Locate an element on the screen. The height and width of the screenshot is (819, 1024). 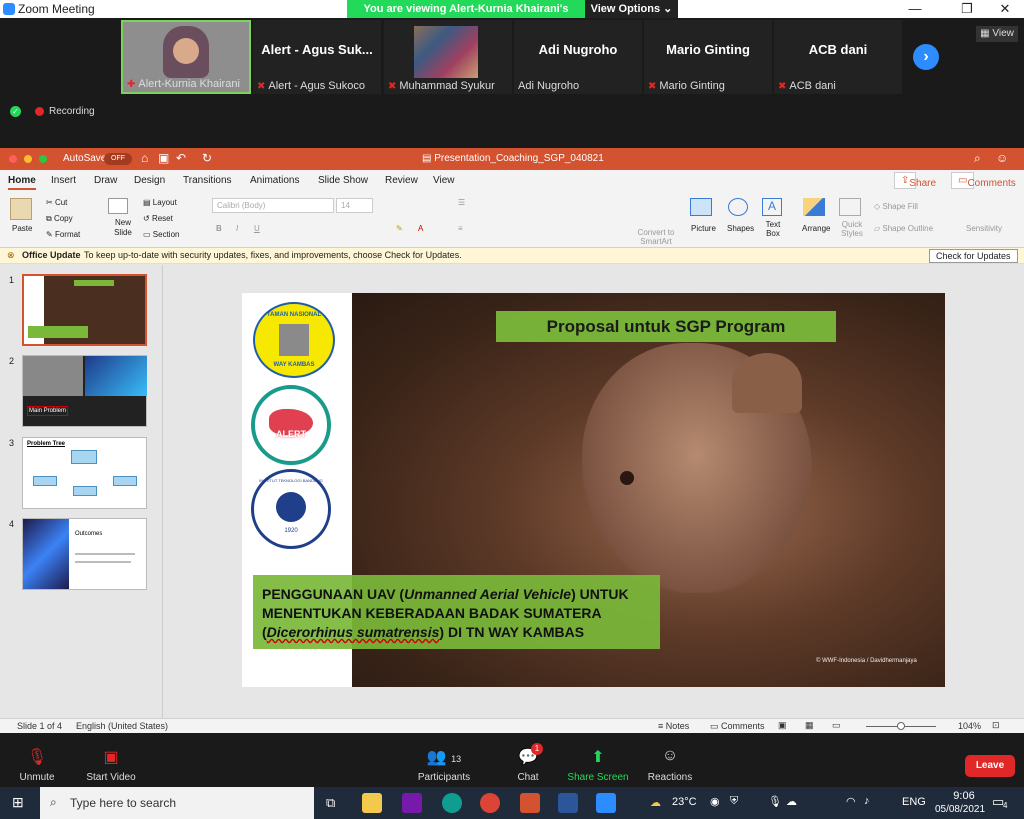
volume-icon: ♪ is located at coordinates (867, 801).